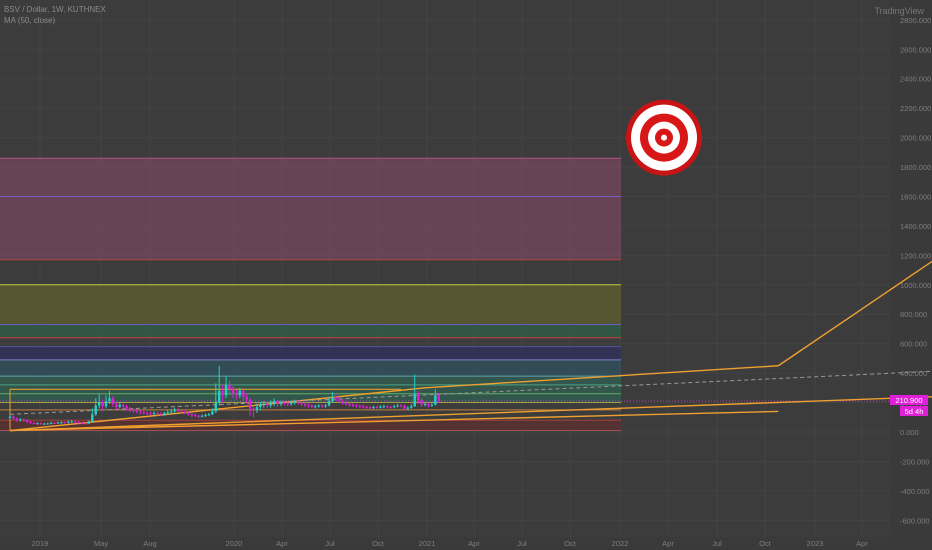 The height and width of the screenshot is (550, 932). Describe the element at coordinates (914, 411) in the screenshot. I see `countdown-label: 5d 4h` at that location.